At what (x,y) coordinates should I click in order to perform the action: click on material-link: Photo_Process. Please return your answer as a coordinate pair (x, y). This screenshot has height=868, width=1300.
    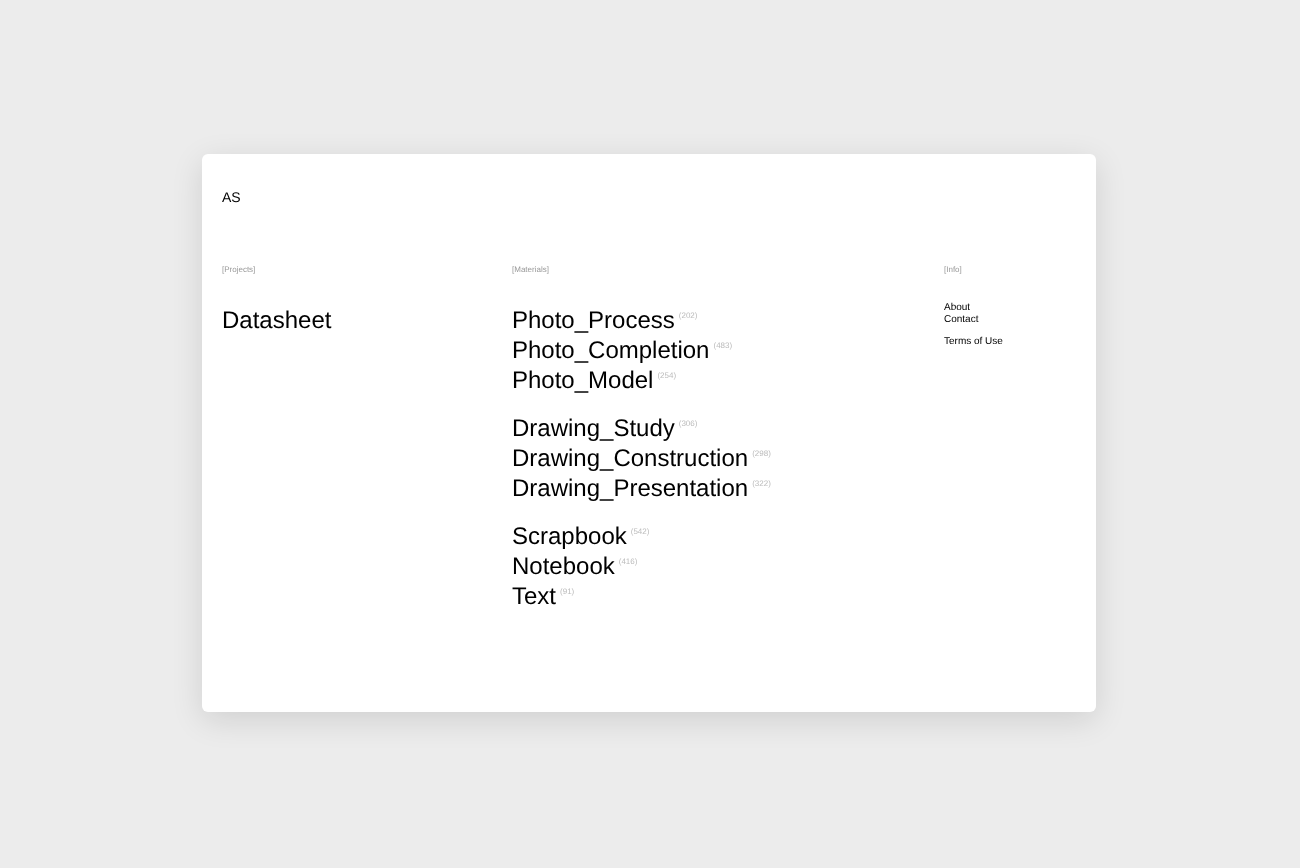
    Looking at the image, I should click on (593, 321).